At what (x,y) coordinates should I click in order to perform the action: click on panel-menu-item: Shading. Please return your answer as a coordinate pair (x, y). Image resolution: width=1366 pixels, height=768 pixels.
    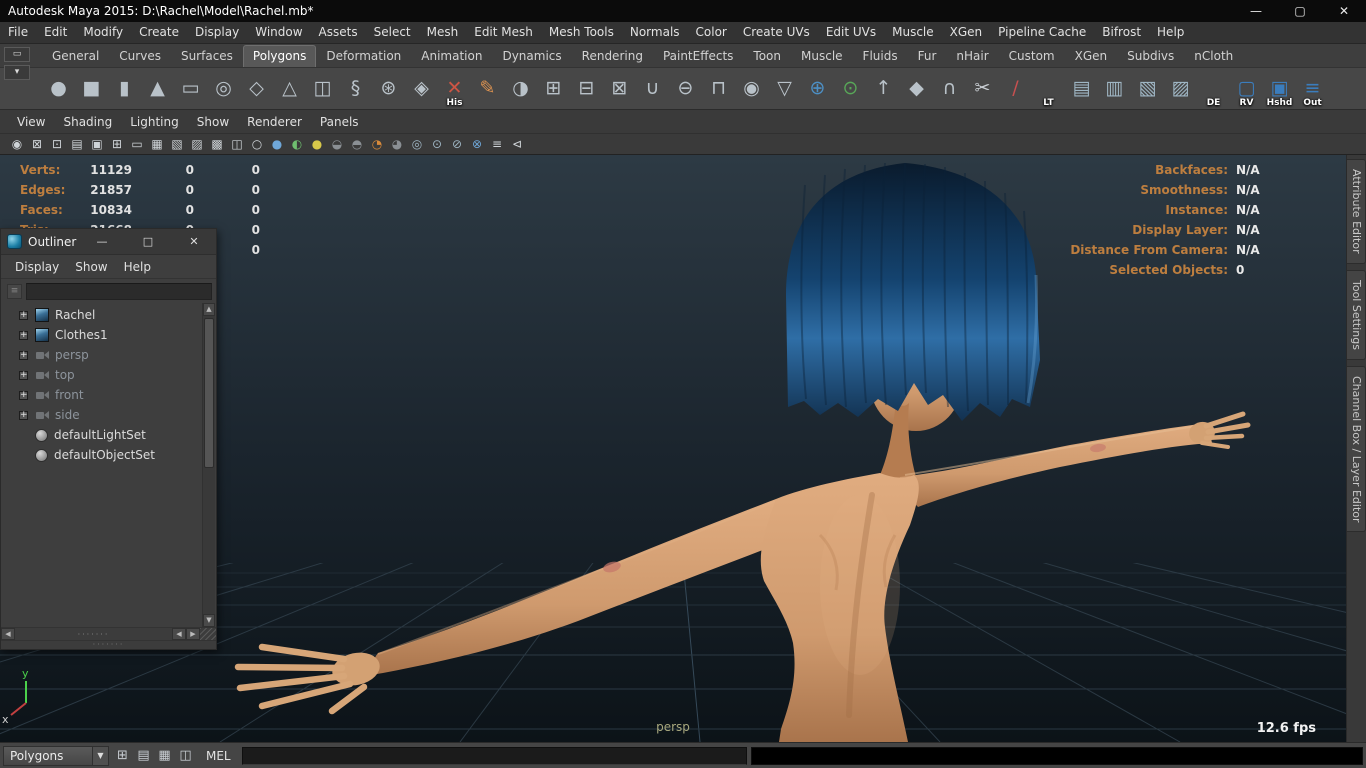
    Looking at the image, I should click on (87, 122).